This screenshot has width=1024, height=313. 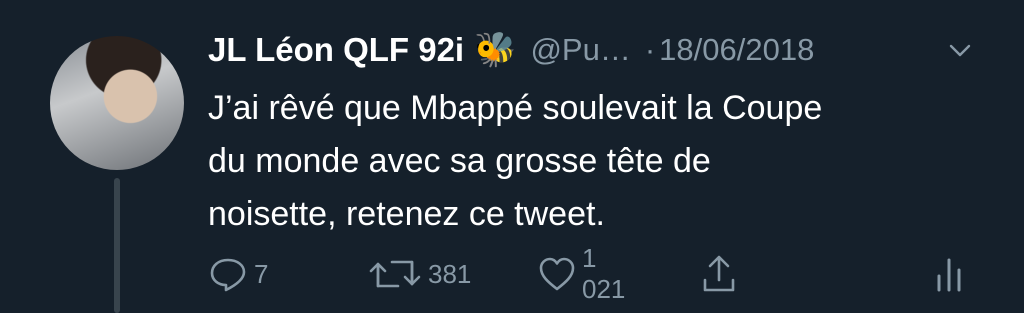 I want to click on reply-button: 7, so click(x=238, y=274).